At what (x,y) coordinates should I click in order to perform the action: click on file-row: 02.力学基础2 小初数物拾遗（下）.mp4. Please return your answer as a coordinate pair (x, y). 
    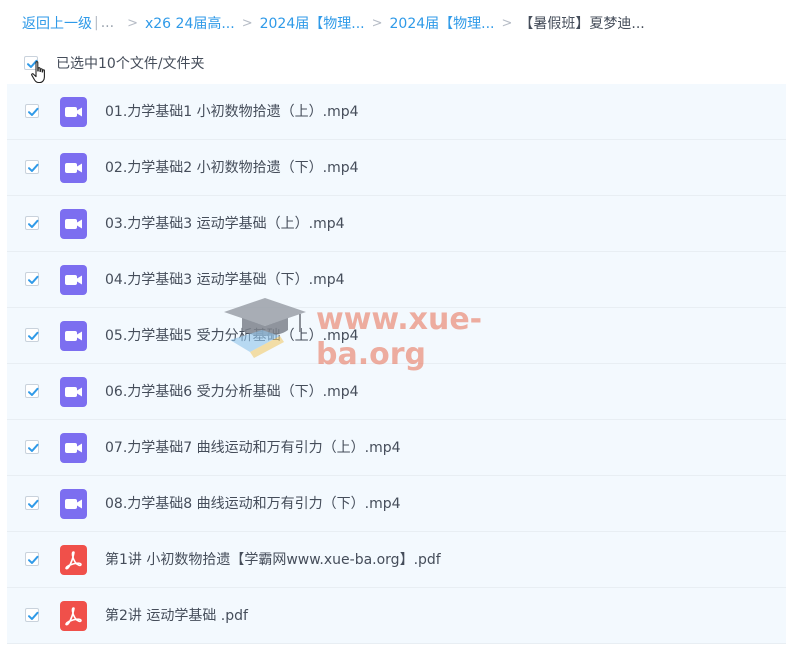
    Looking at the image, I should click on (396, 168).